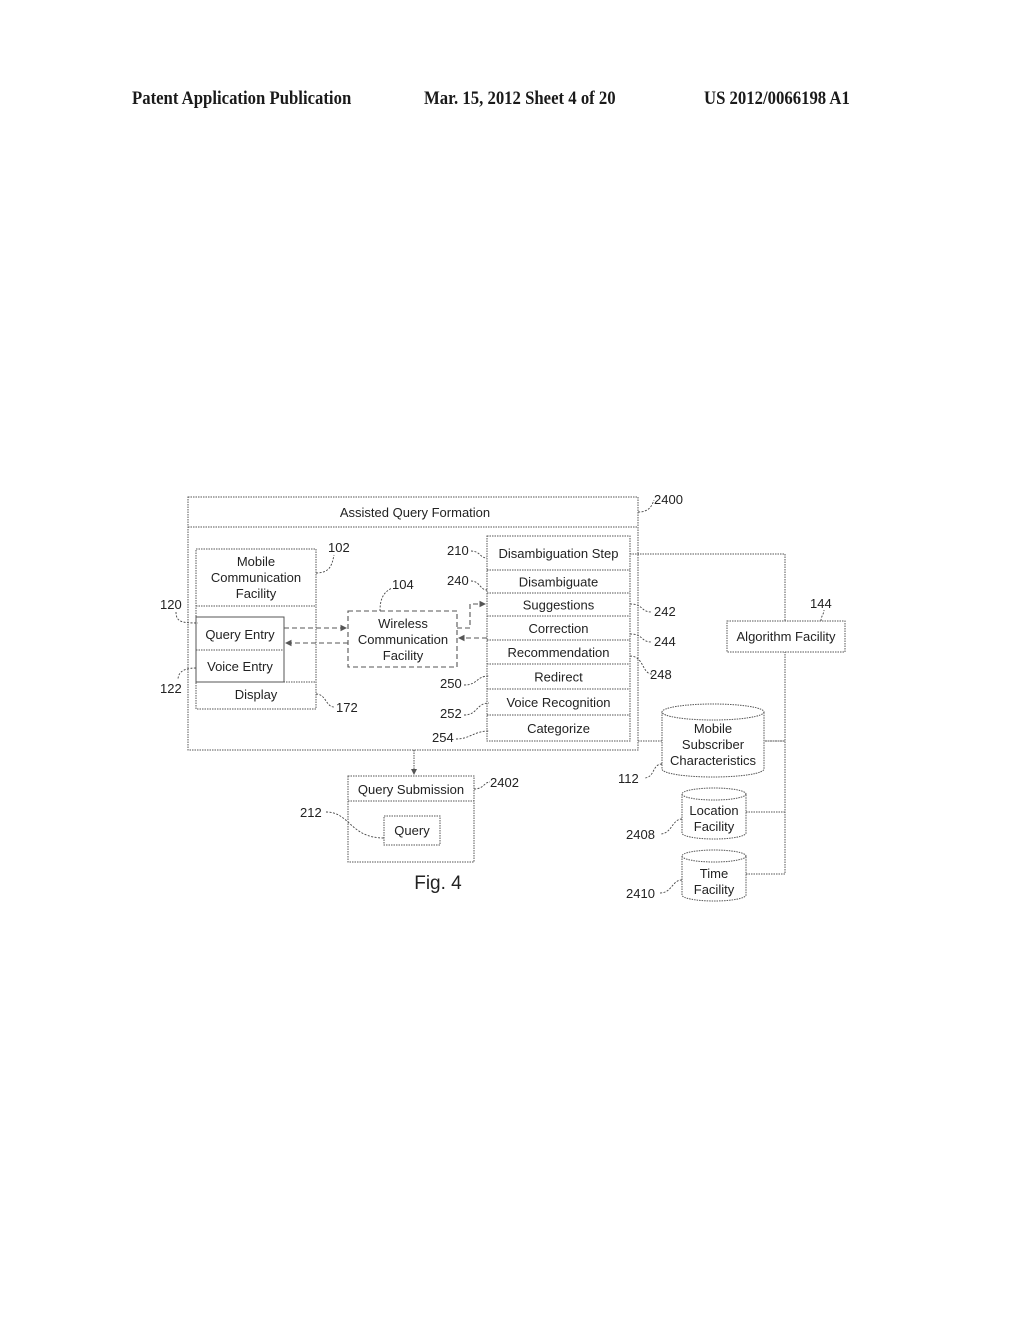 The image size is (1024, 1320). I want to click on time-line-1: Time, so click(714, 873).